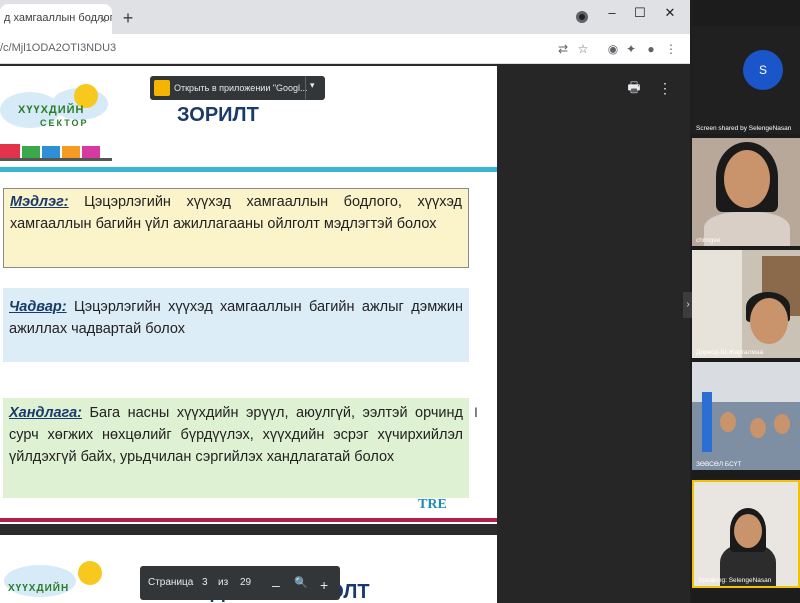 This screenshot has height=603, width=800. What do you see at coordinates (38, 307) in the screenshot?
I see `skill-term: Чадвар:` at bounding box center [38, 307].